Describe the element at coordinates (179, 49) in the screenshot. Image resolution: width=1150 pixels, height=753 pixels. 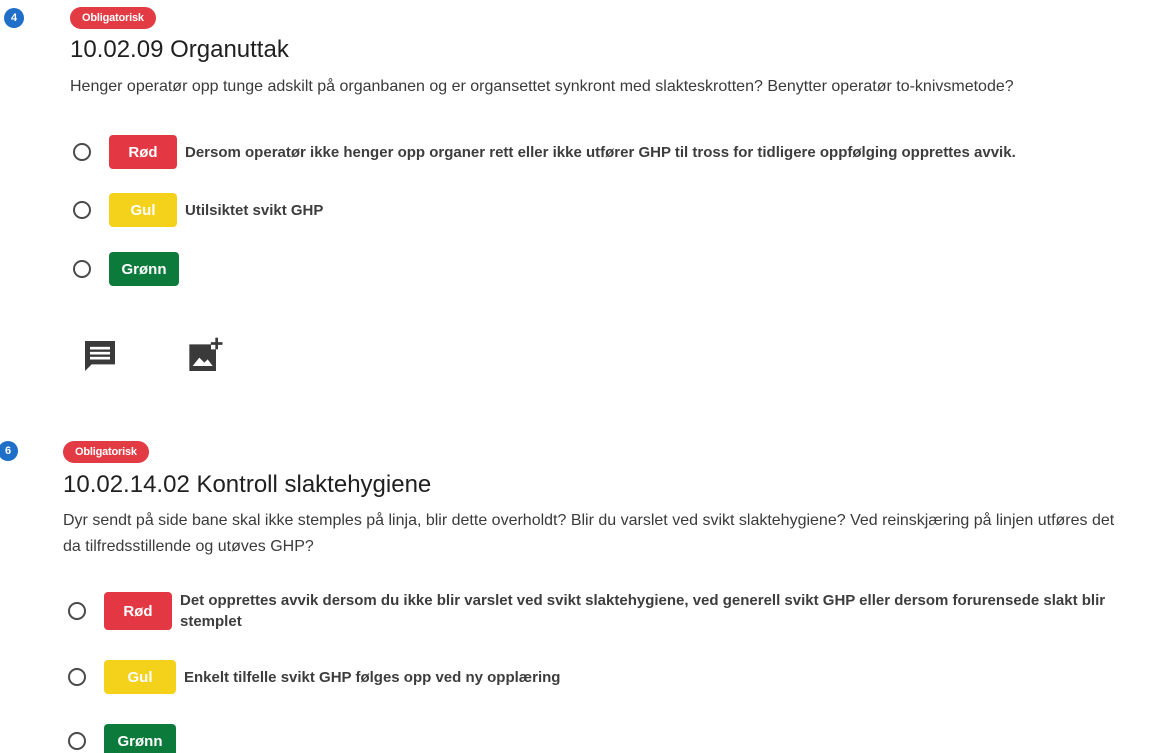
I see `question-title: 10.02.09 Organuttak` at that location.